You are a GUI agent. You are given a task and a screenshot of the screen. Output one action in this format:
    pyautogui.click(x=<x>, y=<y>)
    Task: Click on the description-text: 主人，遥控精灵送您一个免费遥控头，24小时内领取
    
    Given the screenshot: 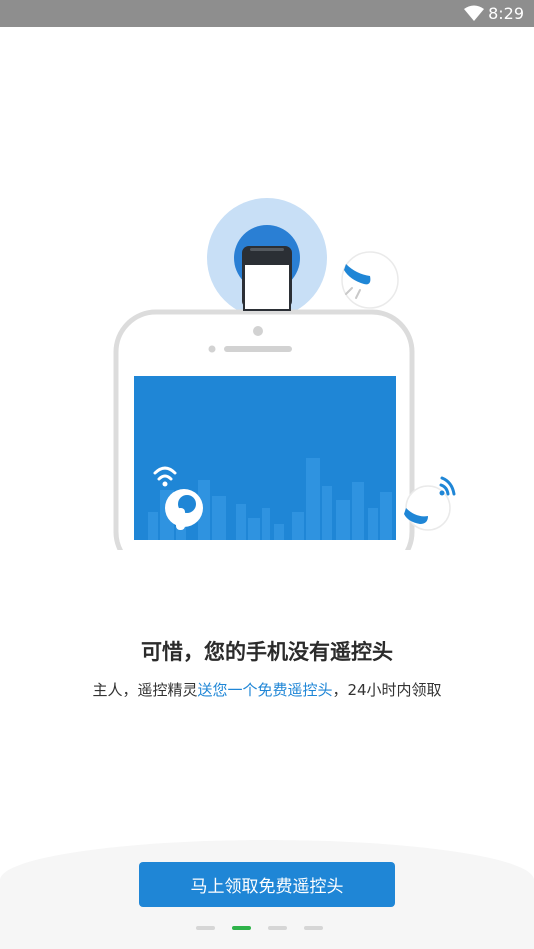 What is the action you would take?
    pyautogui.click(x=267, y=690)
    